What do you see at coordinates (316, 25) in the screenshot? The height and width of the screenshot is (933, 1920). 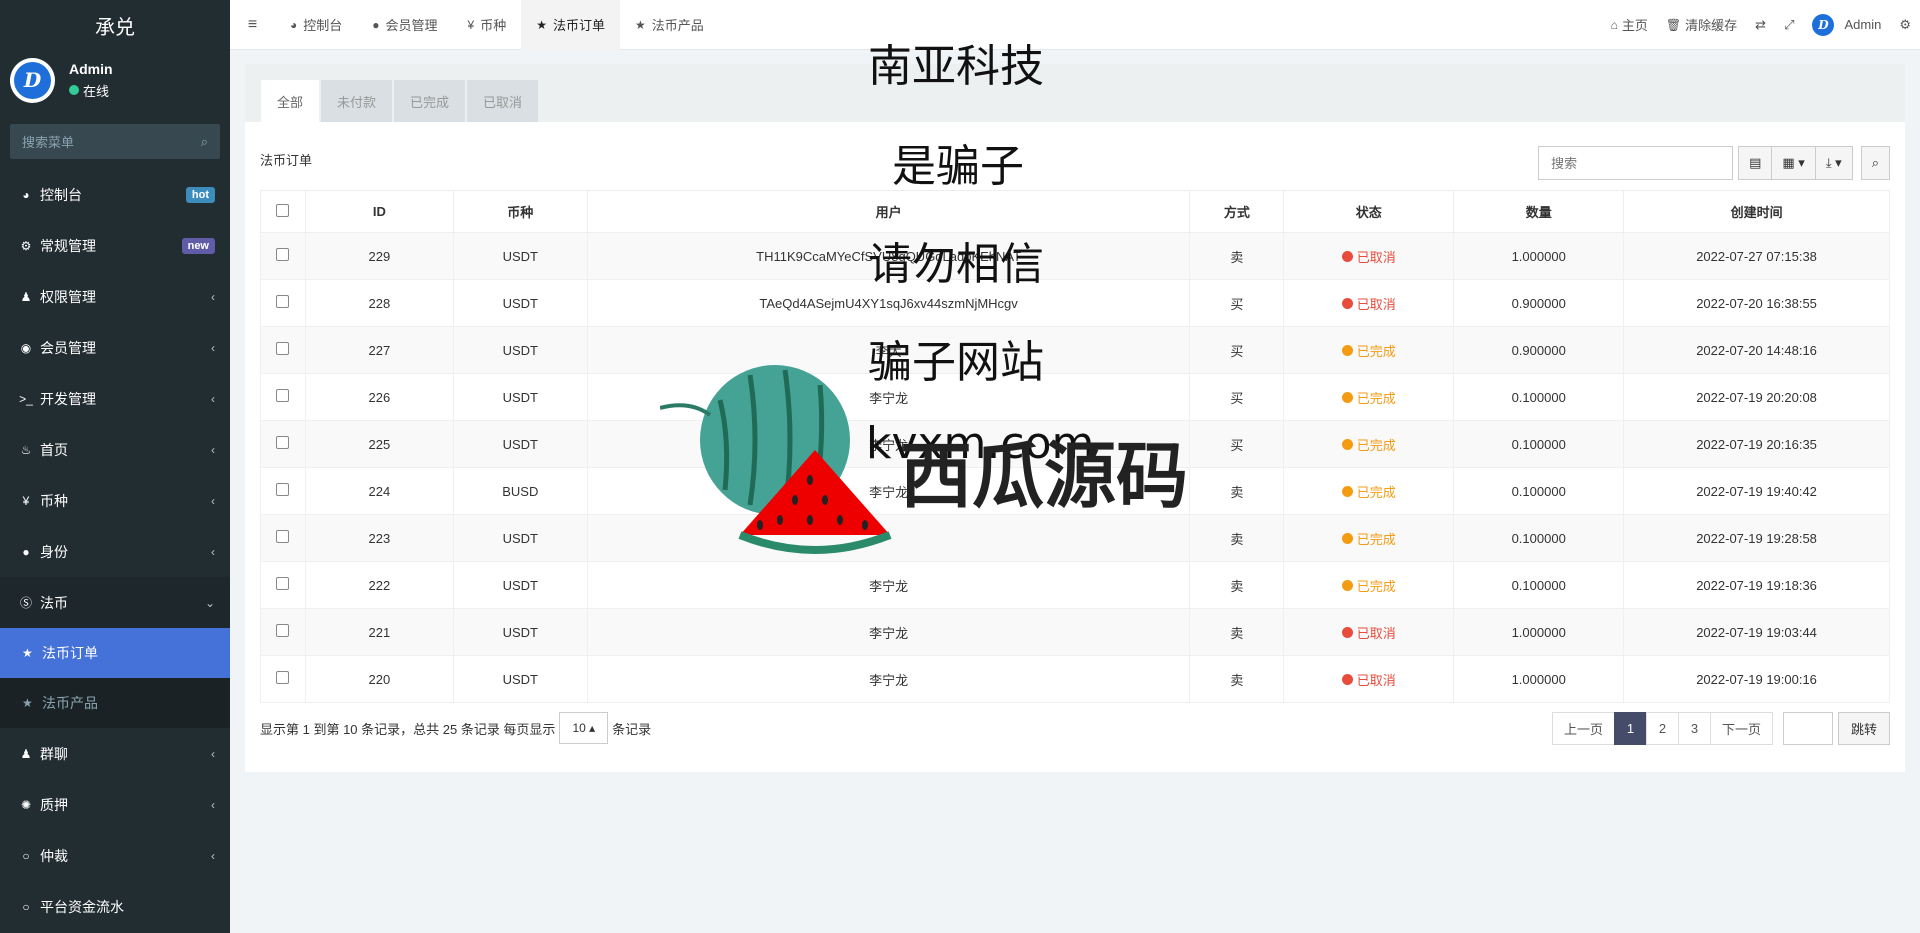 I see `tab-dashboard: ◕ 控制台` at bounding box center [316, 25].